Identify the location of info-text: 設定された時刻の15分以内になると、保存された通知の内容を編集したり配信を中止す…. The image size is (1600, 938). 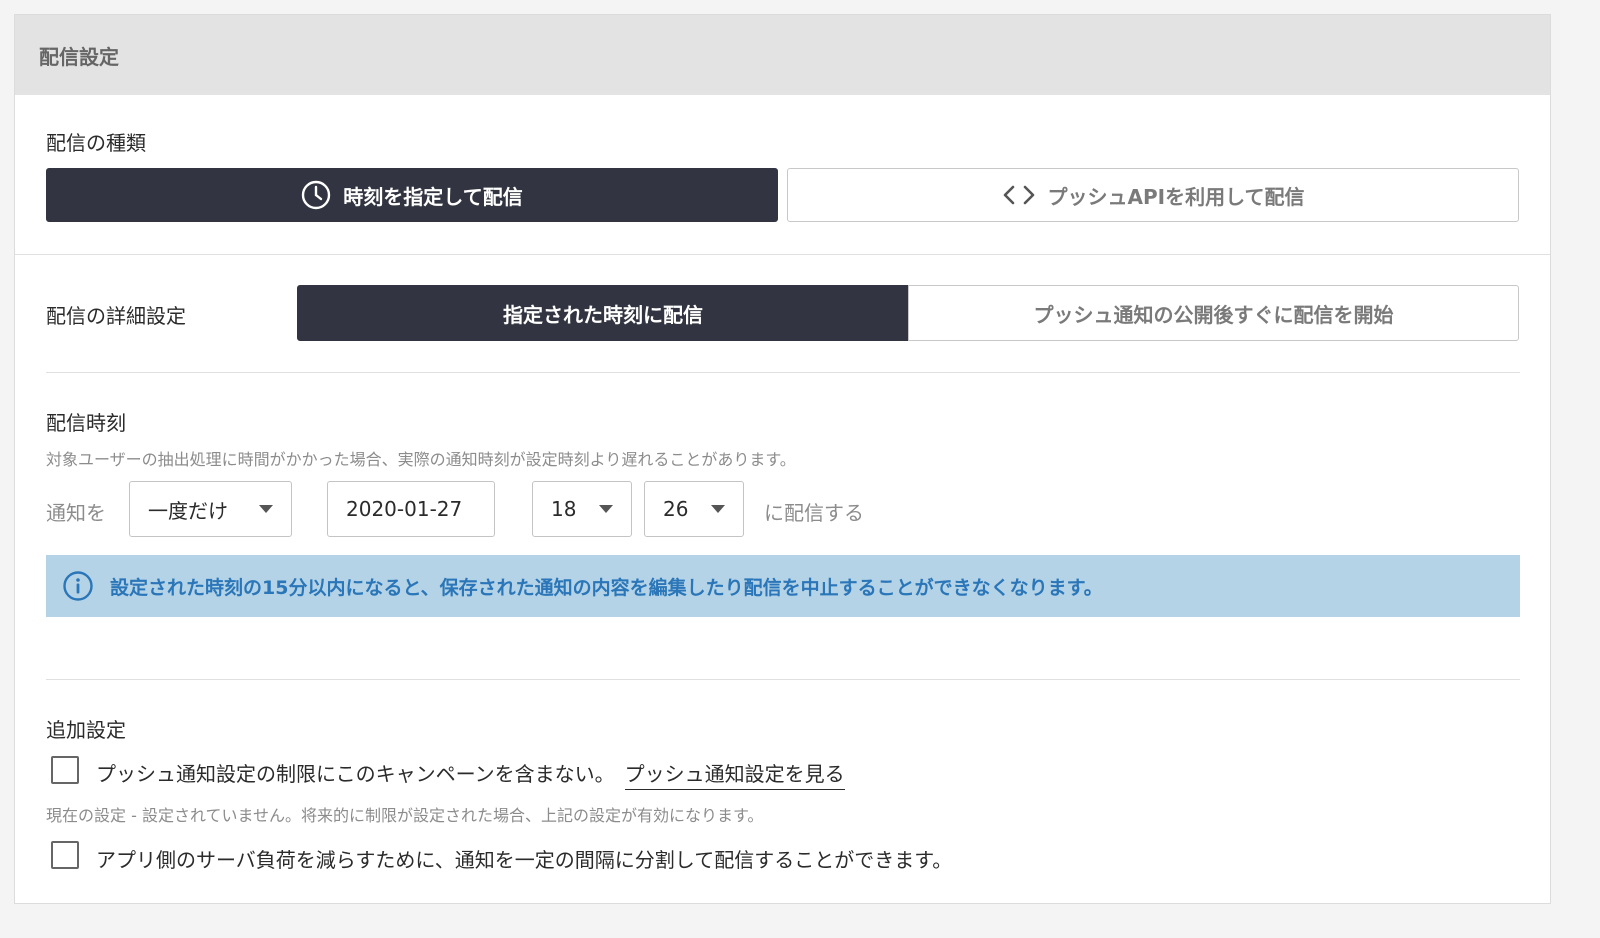
(606, 587).